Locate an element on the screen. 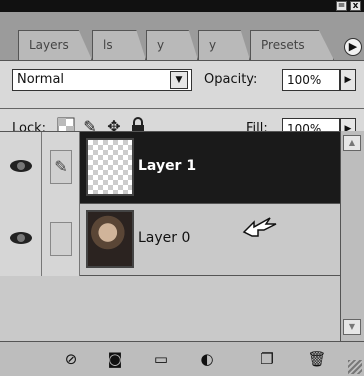 This screenshot has height=376, width=364. adjustment-icon: ◐ is located at coordinates (207, 359).